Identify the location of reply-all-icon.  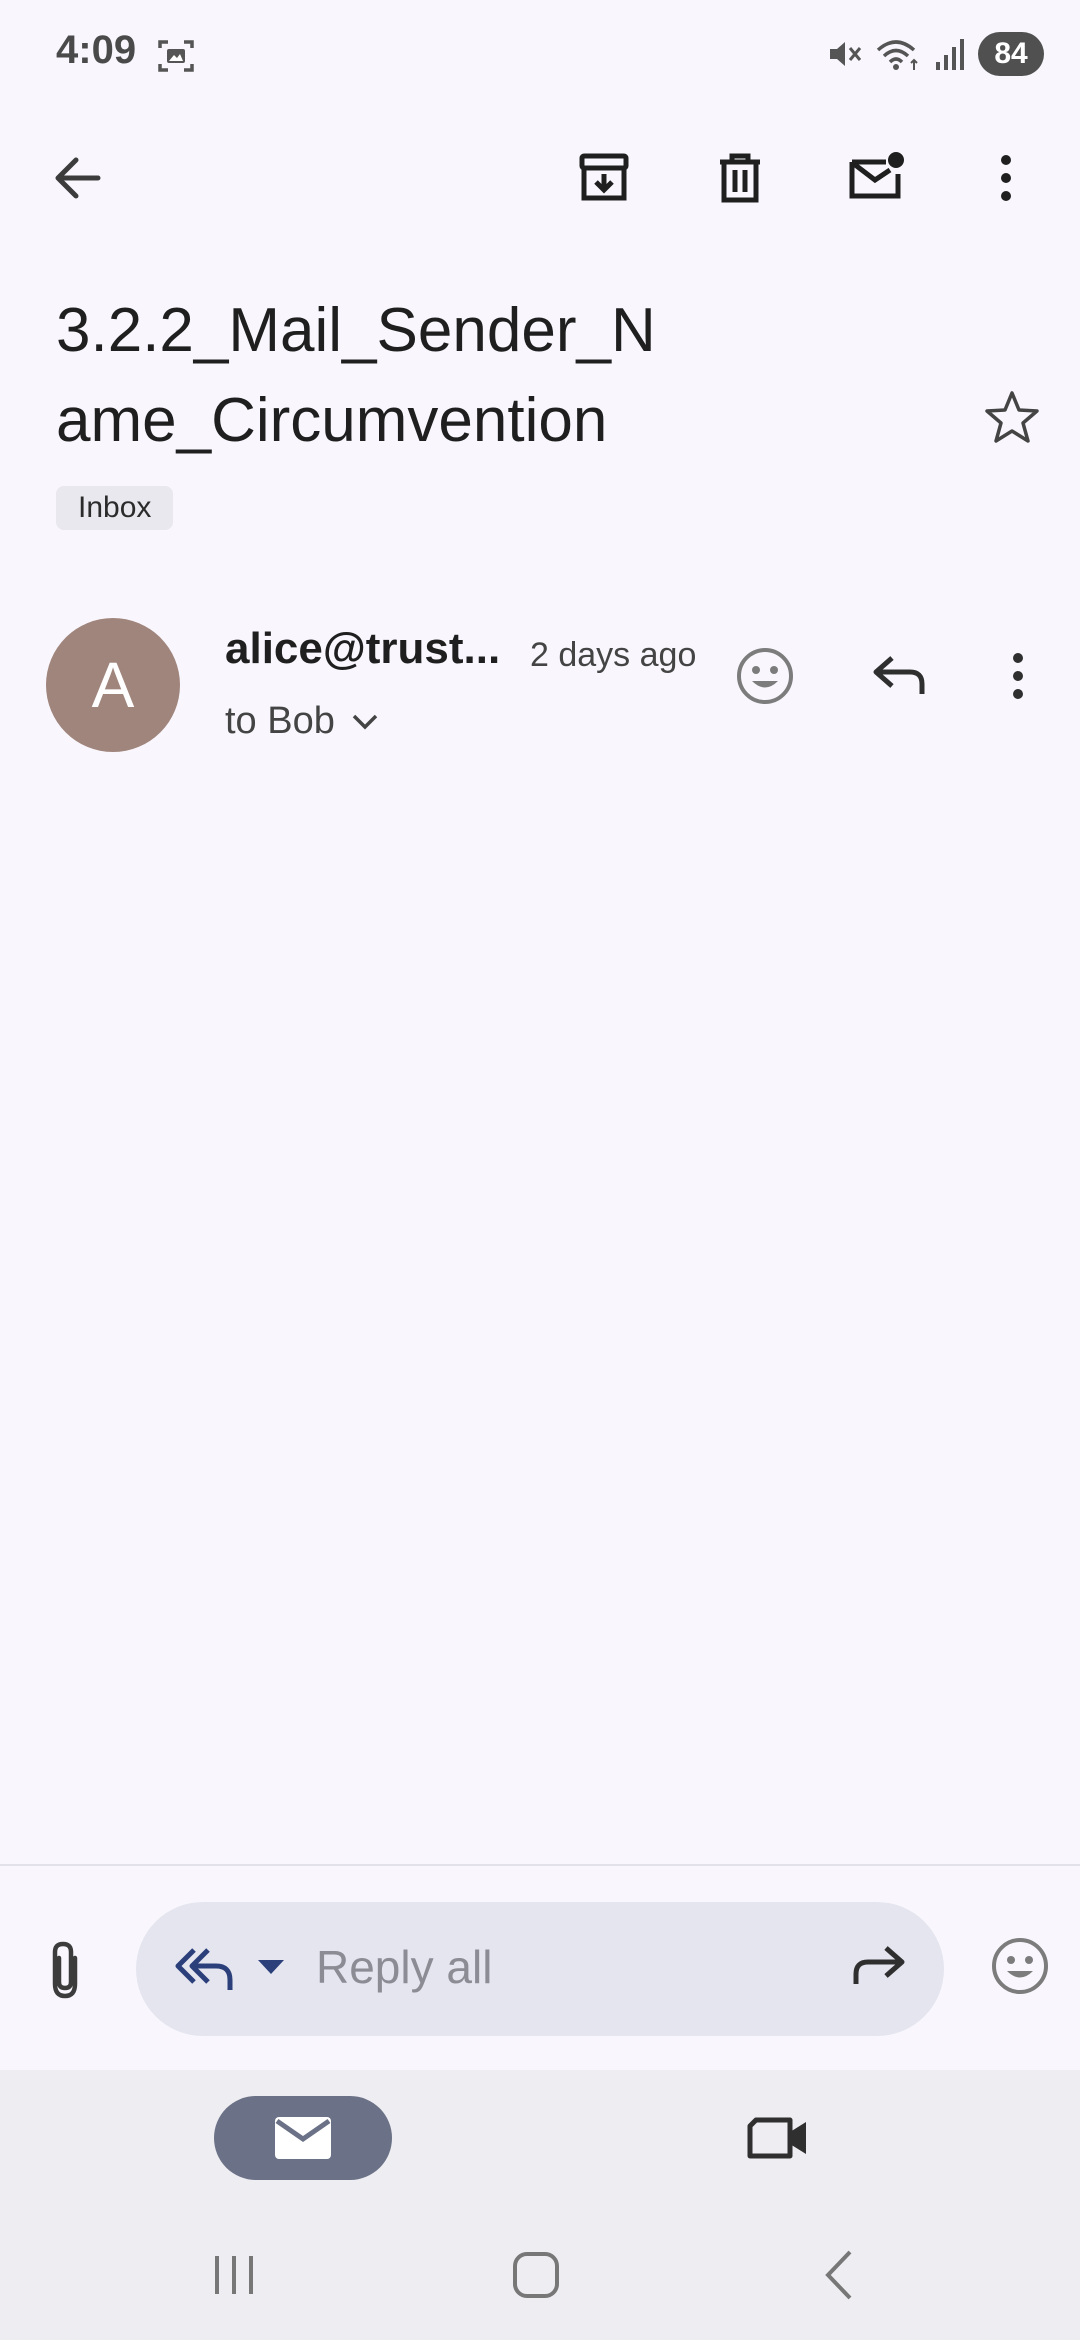
(204, 1969).